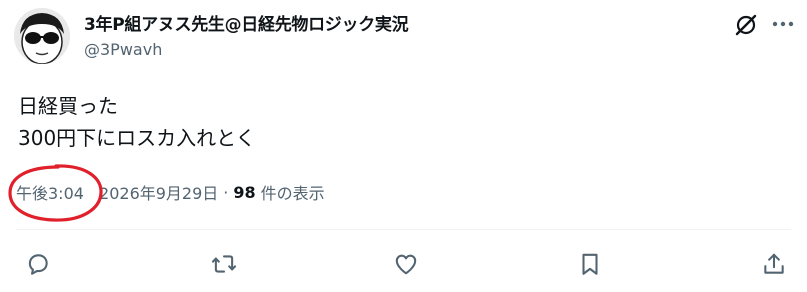 The height and width of the screenshot is (292, 807). What do you see at coordinates (137, 122) in the screenshot?
I see `post-text: 日経買った 300円下にロスカ入れとく` at bounding box center [137, 122].